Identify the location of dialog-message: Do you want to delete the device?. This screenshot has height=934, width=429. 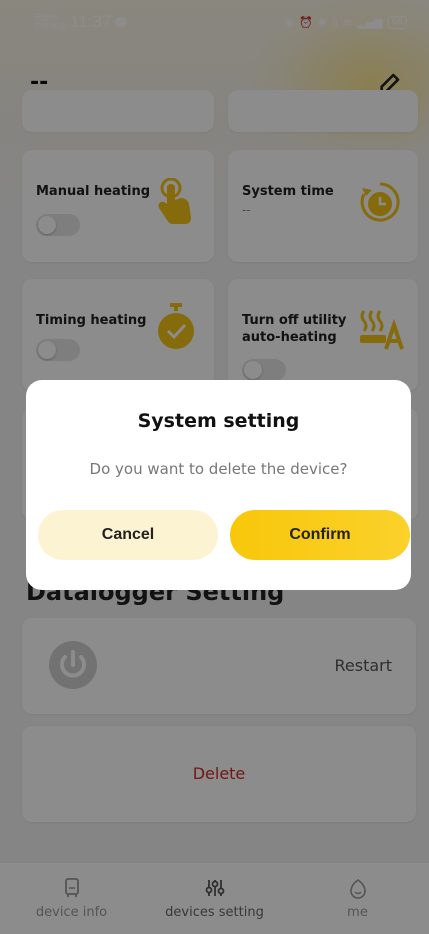
(218, 469).